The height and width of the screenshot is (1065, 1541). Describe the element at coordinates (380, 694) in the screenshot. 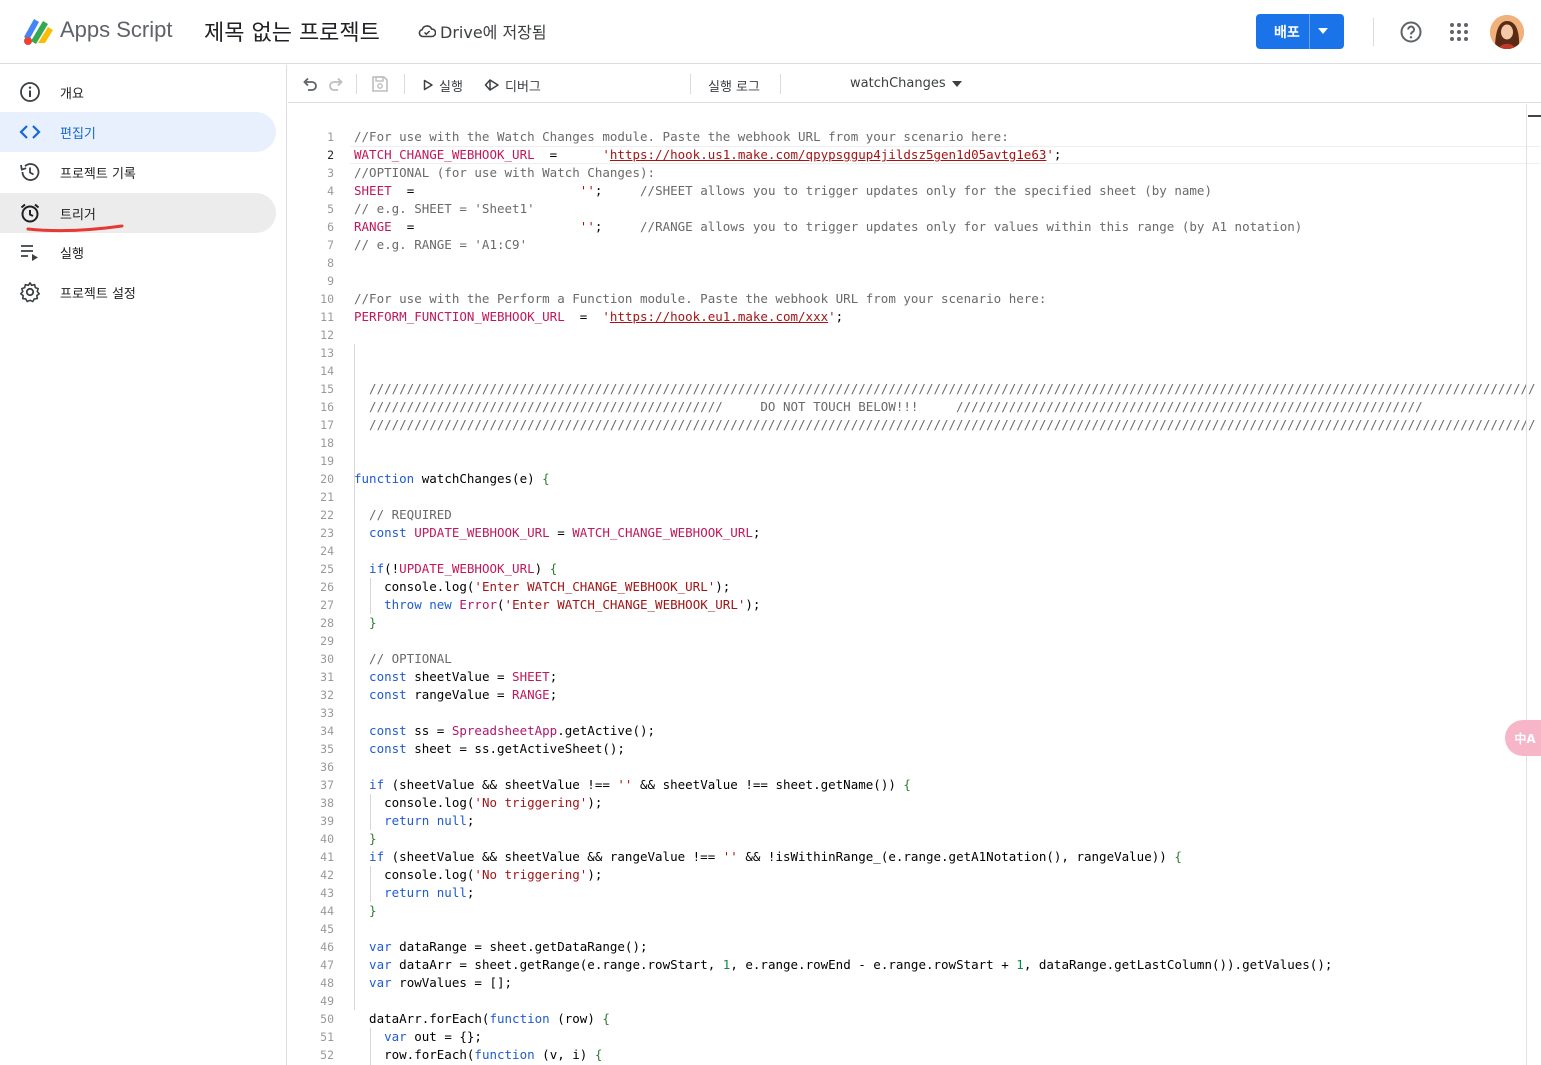

I see `code-token: const` at that location.